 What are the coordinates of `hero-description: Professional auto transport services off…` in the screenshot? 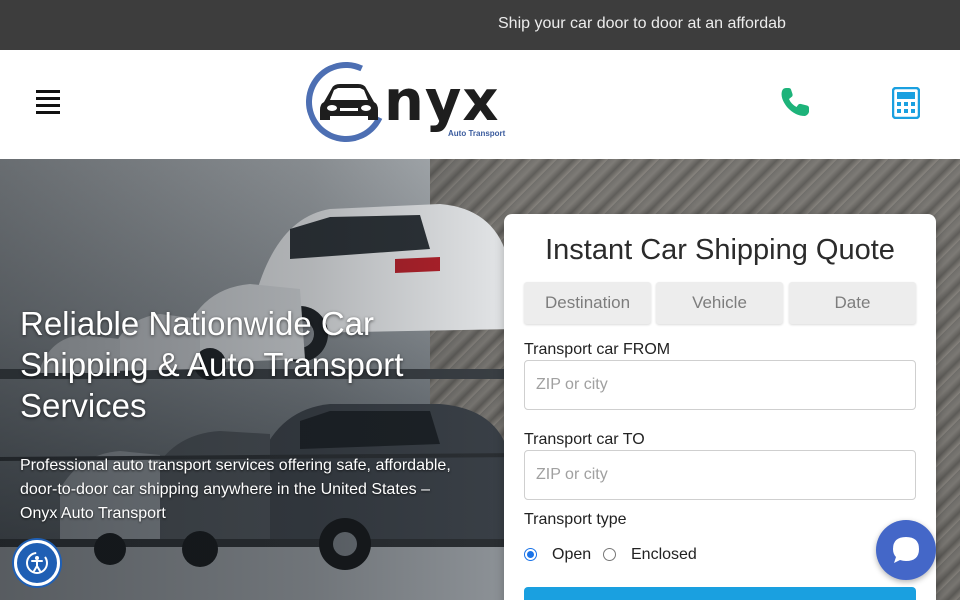 It's located at (235, 489).